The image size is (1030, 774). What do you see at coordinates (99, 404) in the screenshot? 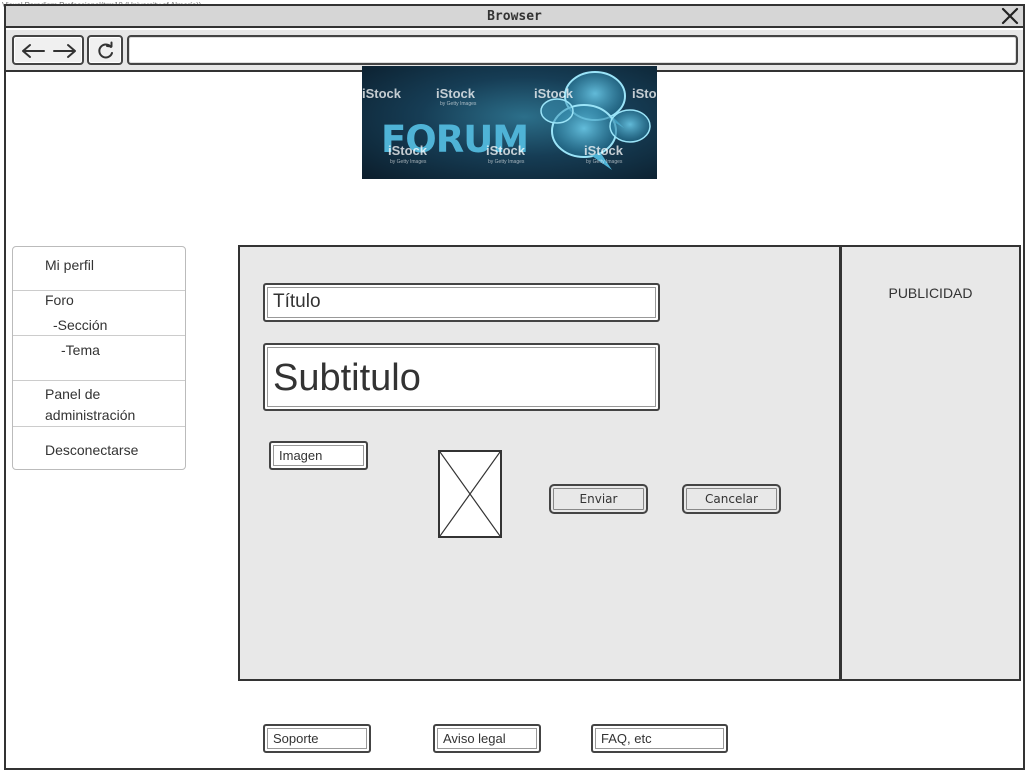
I see `sidebar-item-panel-administracion: Panel de administración` at bounding box center [99, 404].